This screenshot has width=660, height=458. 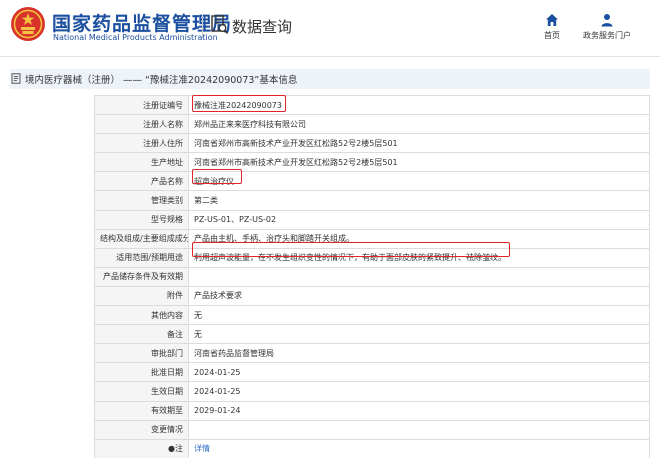 What do you see at coordinates (141, 429) in the screenshot?
I see `row-label: 变更情况` at bounding box center [141, 429].